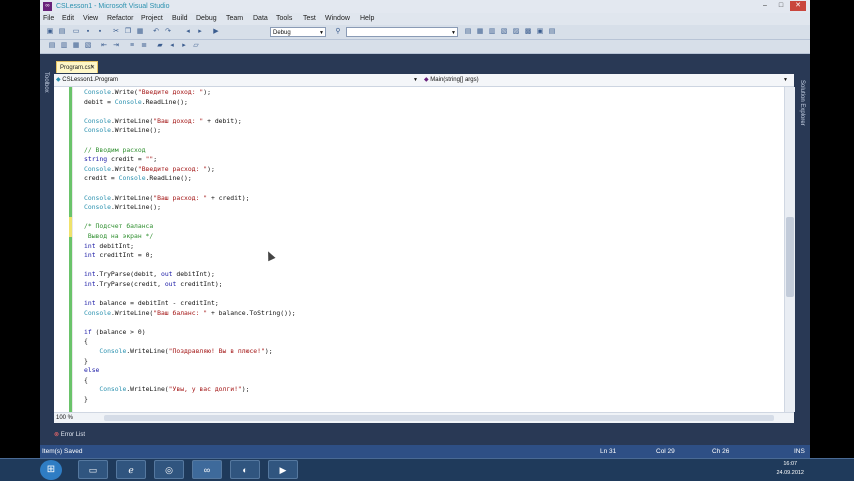  I want to click on code-line: int balance = debitInt - creditInt;, so click(190, 304).